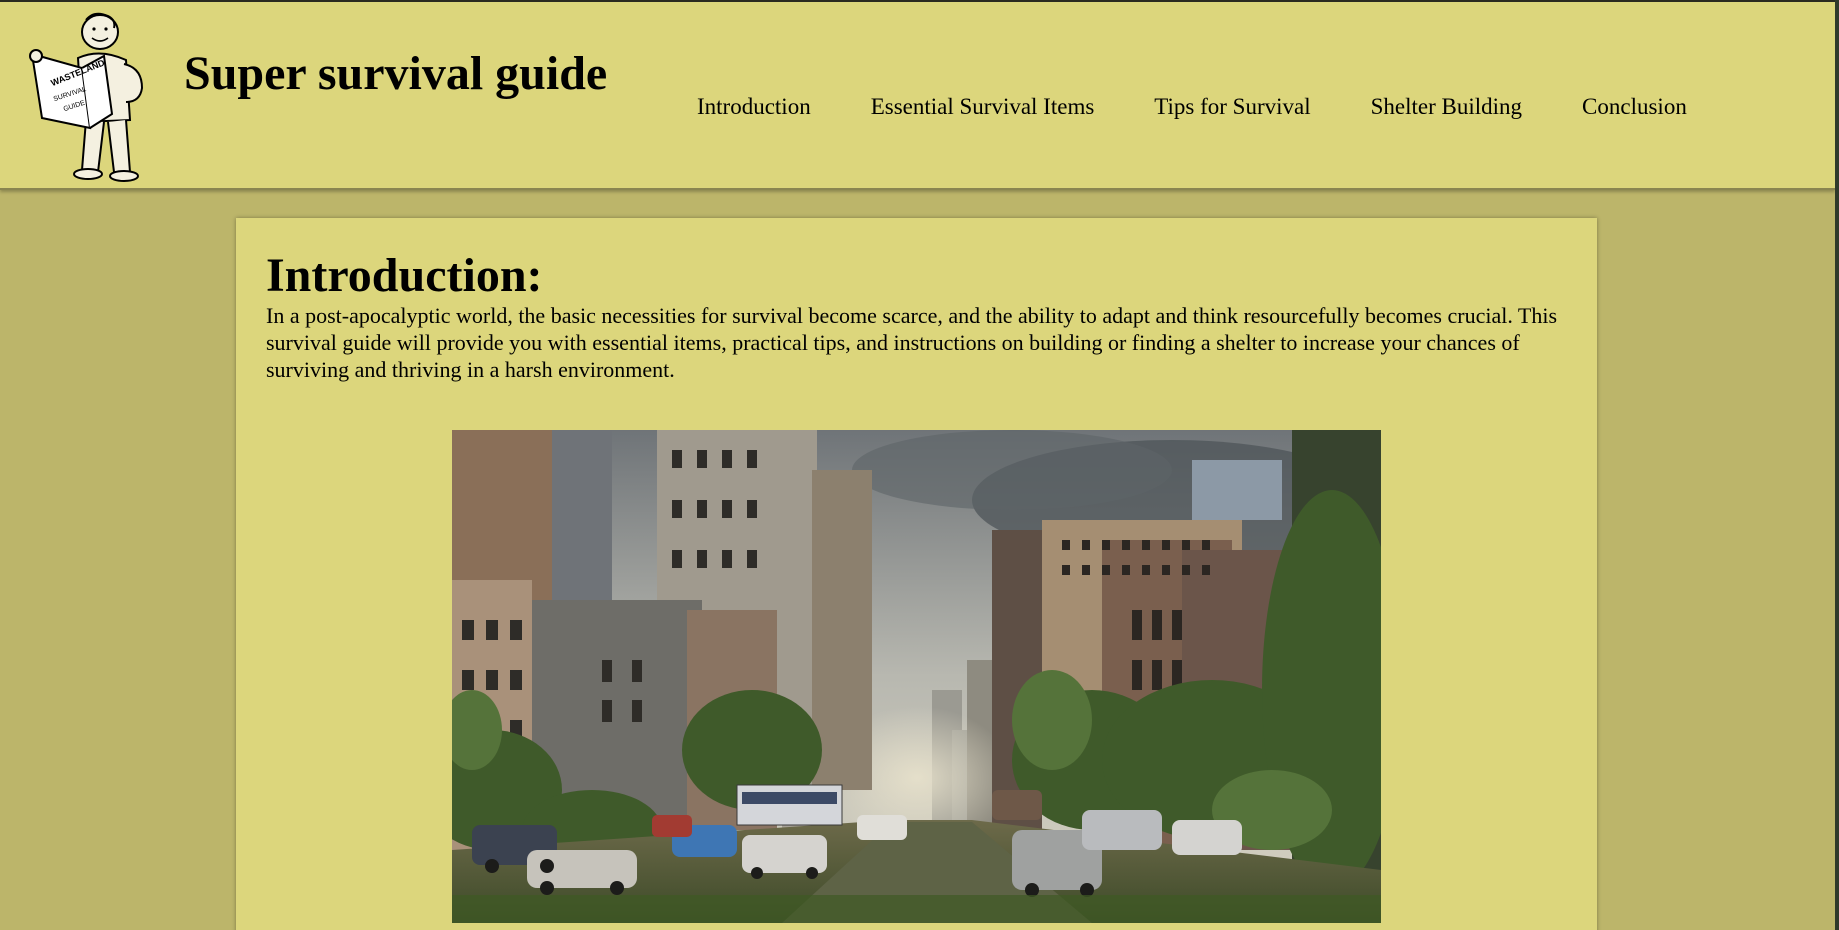 This screenshot has height=930, width=1839. What do you see at coordinates (395, 73) in the screenshot?
I see `site-title: Super survival guide` at bounding box center [395, 73].